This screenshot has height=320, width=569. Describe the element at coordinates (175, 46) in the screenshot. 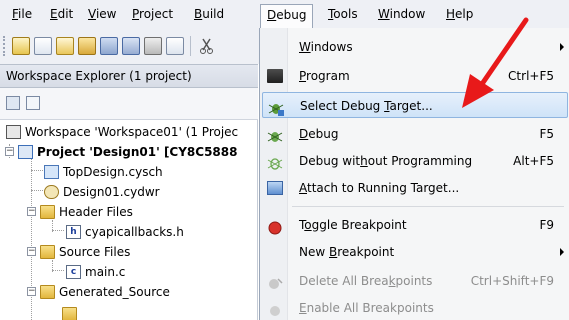

I see `print-preview-icon` at that location.